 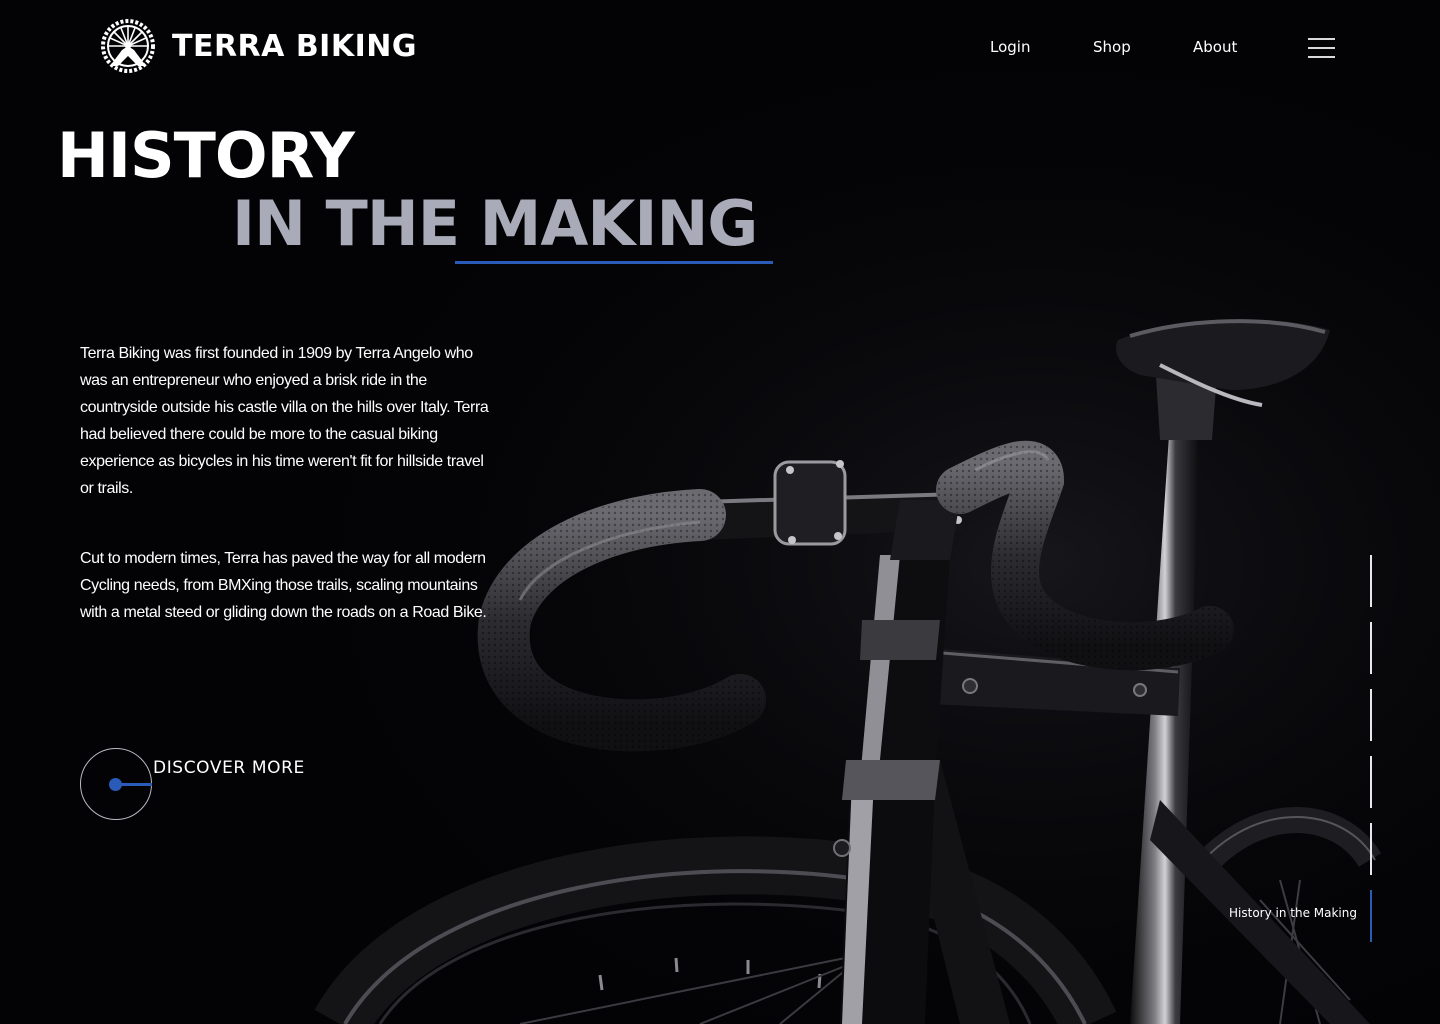 What do you see at coordinates (206, 155) in the screenshot?
I see `hero-title-line1: HISTORY` at bounding box center [206, 155].